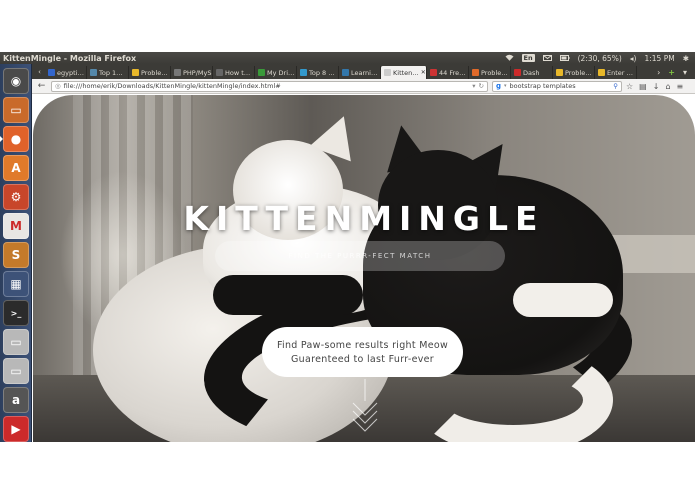  I want to click on clock: 1:15 PM, so click(659, 58).